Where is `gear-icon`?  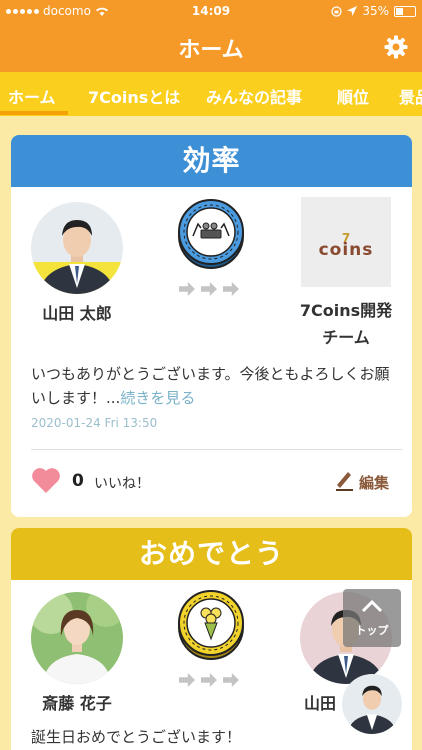 gear-icon is located at coordinates (396, 47).